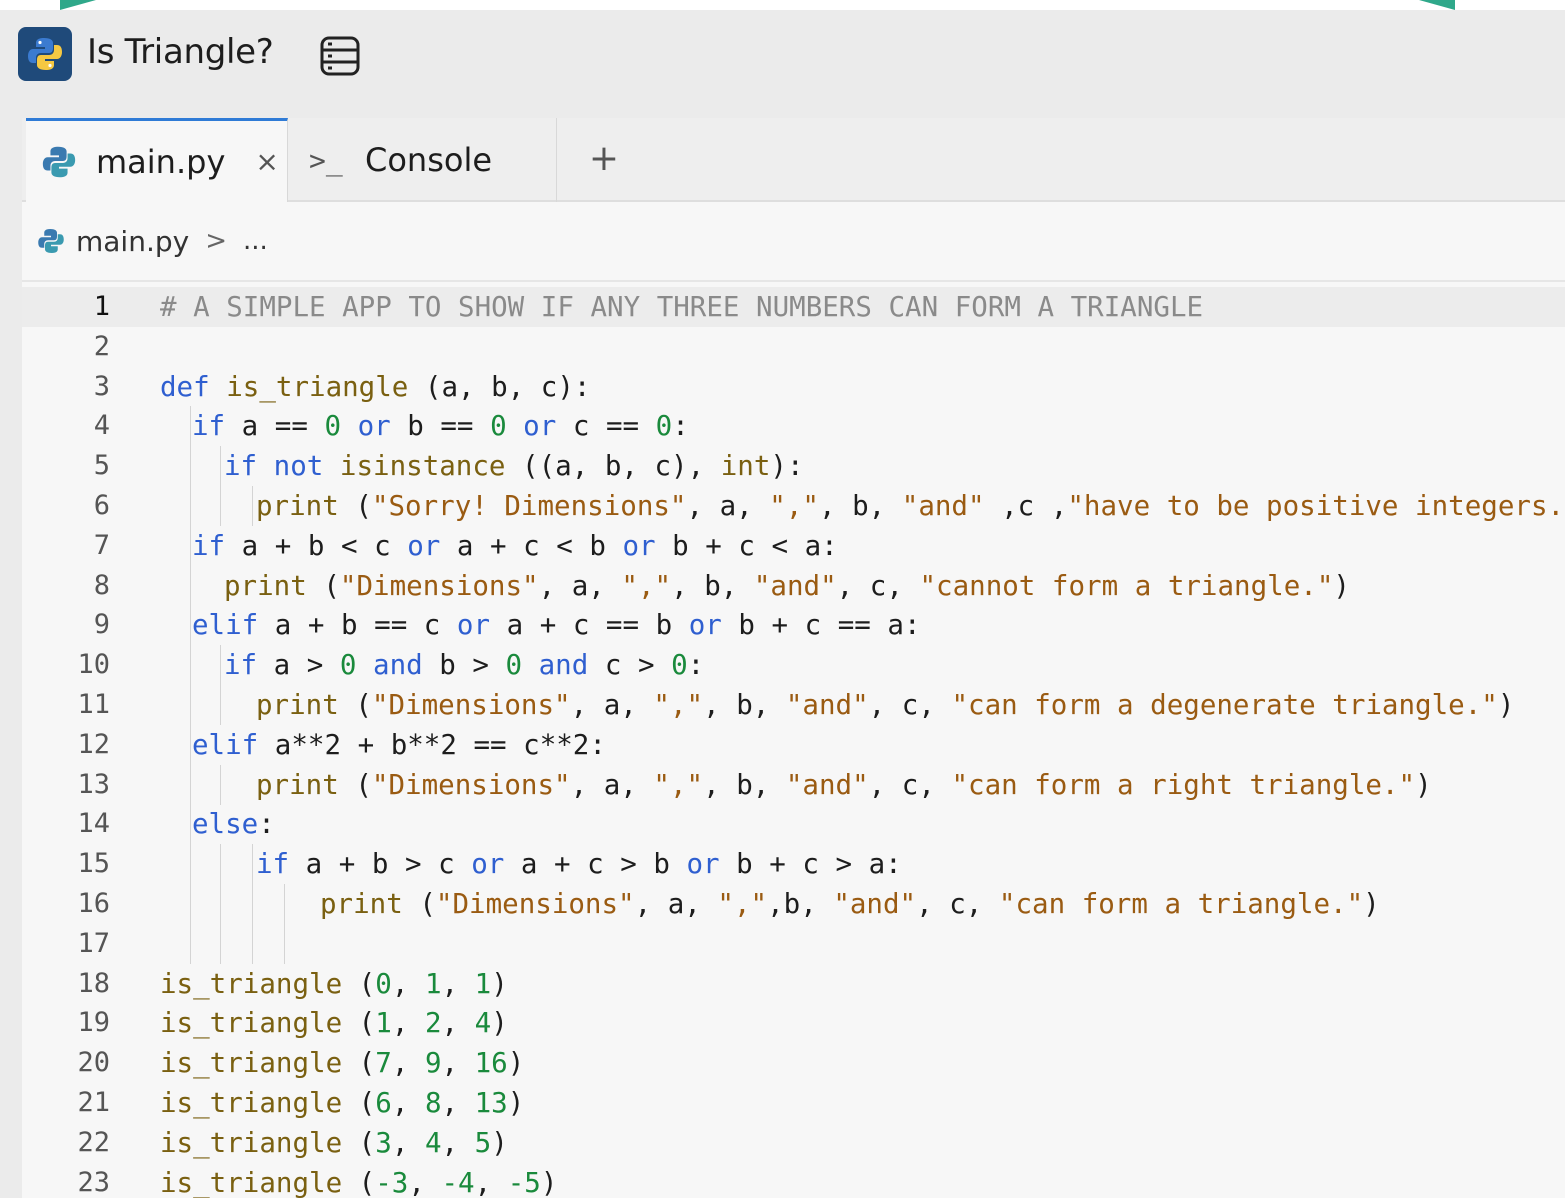 The image size is (1565, 1198). I want to click on add-tab-button: +, so click(604, 158).